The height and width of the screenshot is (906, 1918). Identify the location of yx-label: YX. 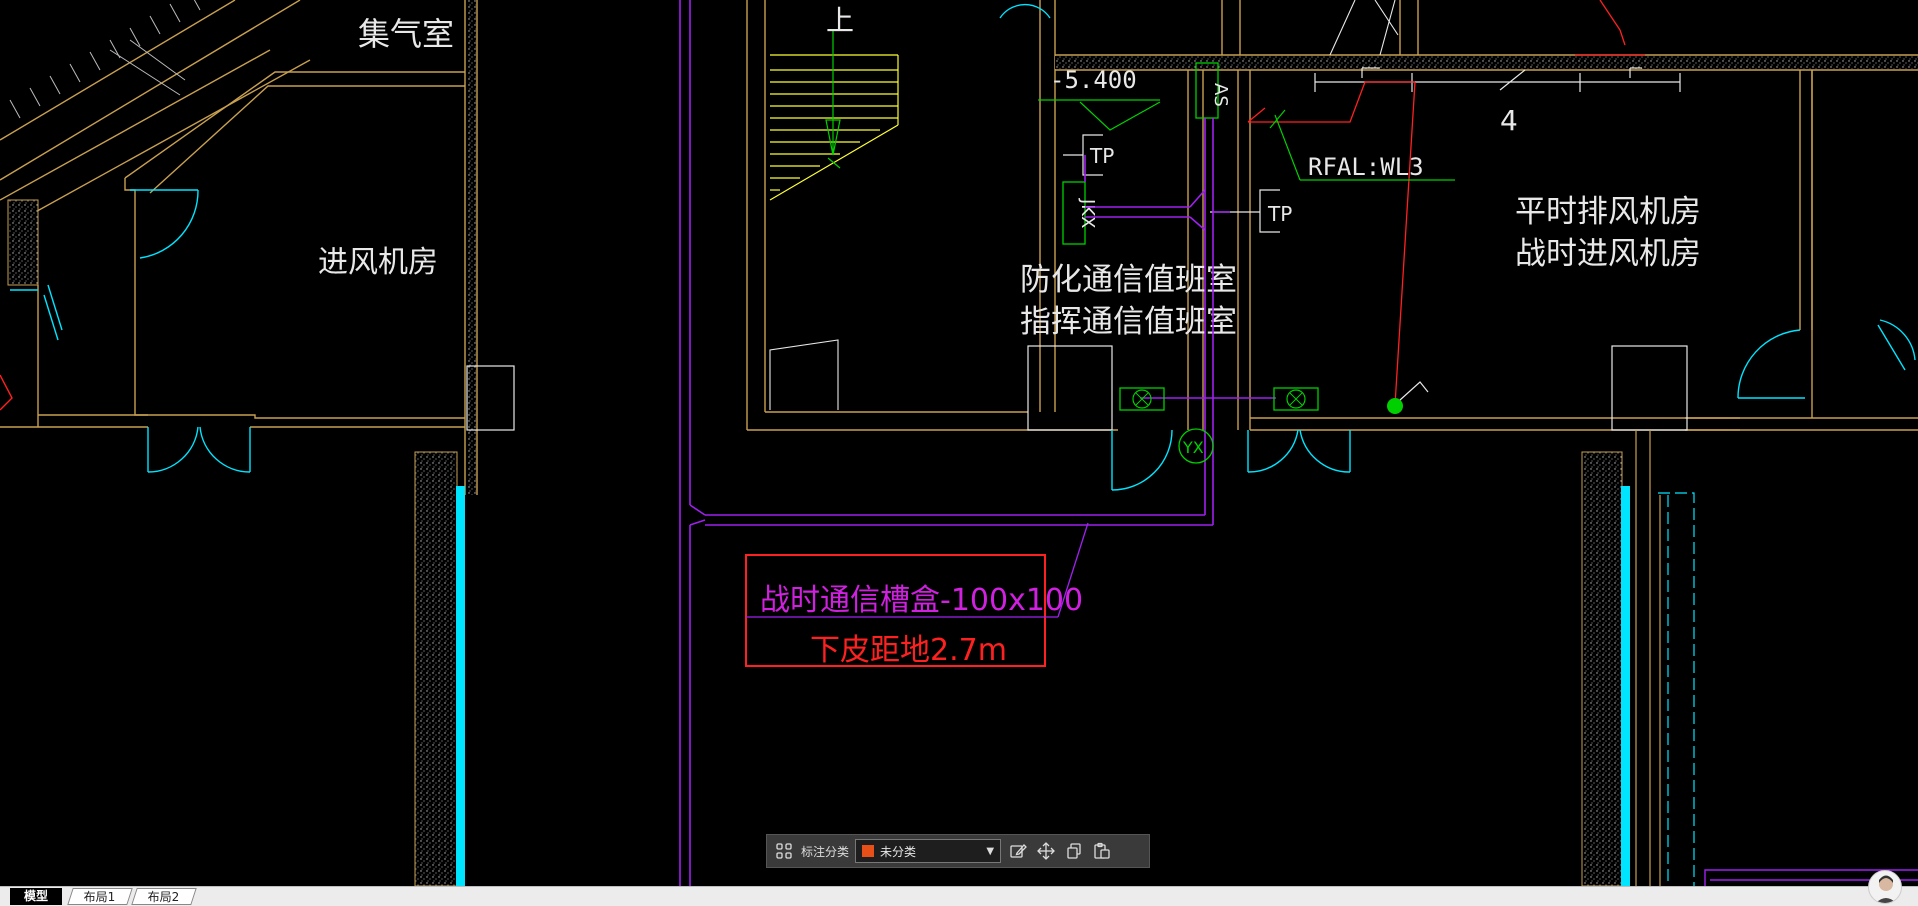
(1193, 447).